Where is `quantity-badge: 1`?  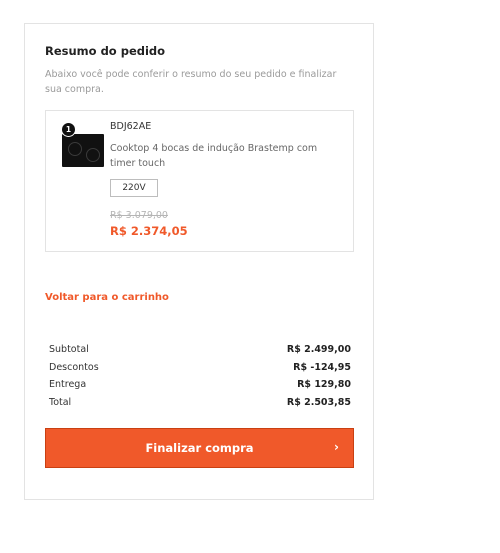
quantity-badge: 1 is located at coordinates (68, 129).